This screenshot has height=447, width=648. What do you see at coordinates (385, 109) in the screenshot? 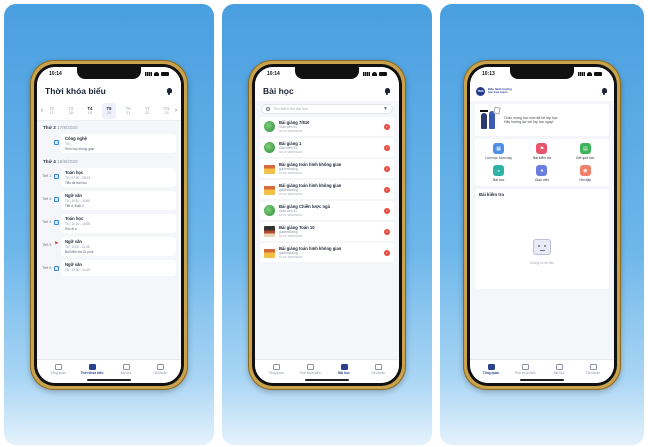
I see `filter-icon: ▼` at bounding box center [385, 109].